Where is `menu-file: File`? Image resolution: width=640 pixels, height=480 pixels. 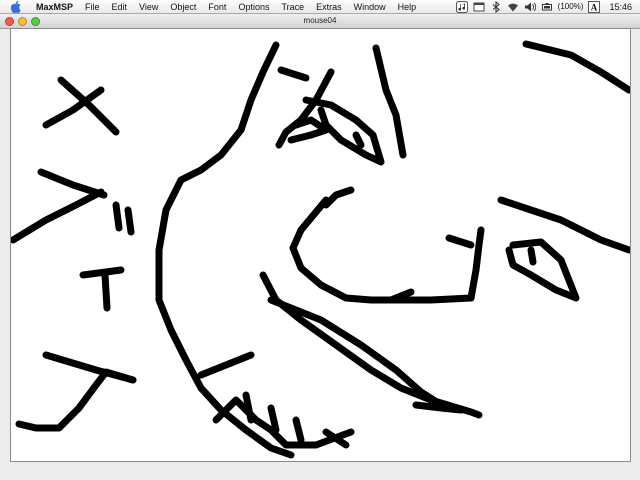 menu-file: File is located at coordinates (92, 7).